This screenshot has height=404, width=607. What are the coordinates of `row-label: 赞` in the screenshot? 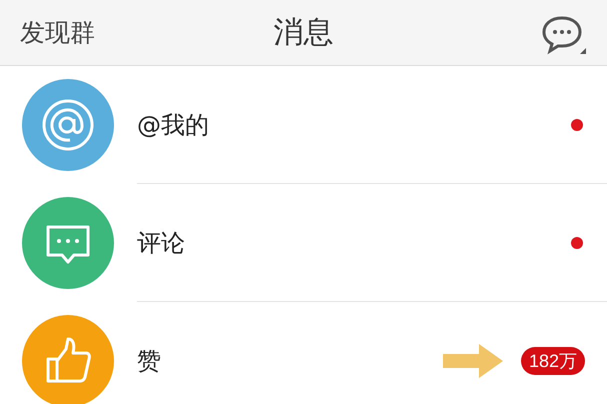 It's located at (149, 361).